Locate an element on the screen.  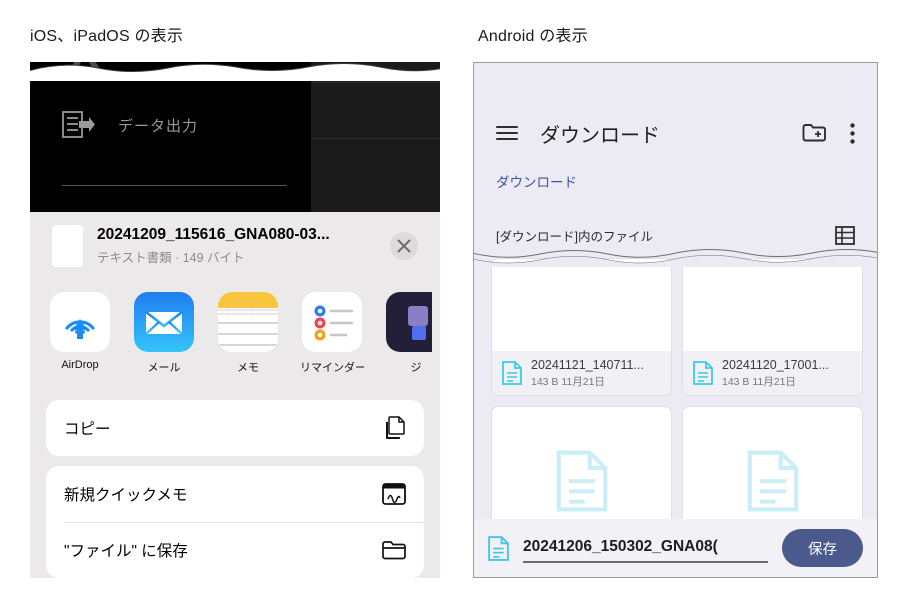
share-target-reminders: リマインダー is located at coordinates (332, 330).